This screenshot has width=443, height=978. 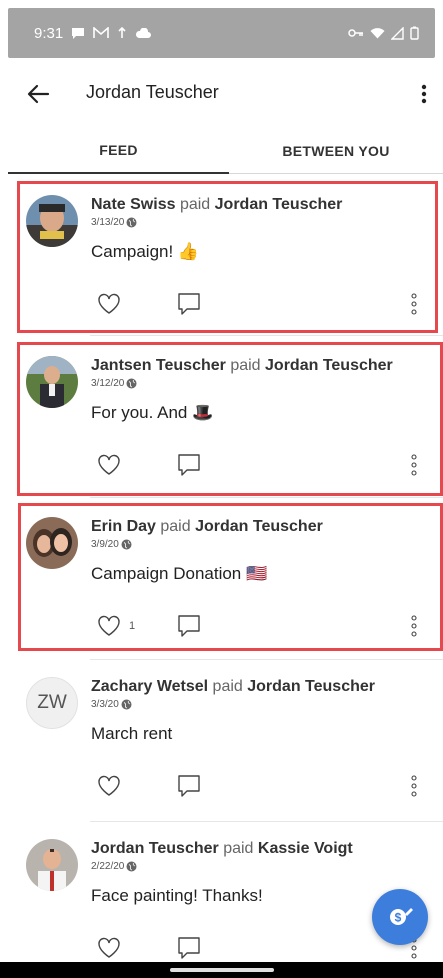 I want to click on more-vert-icon, so click(x=424, y=94).